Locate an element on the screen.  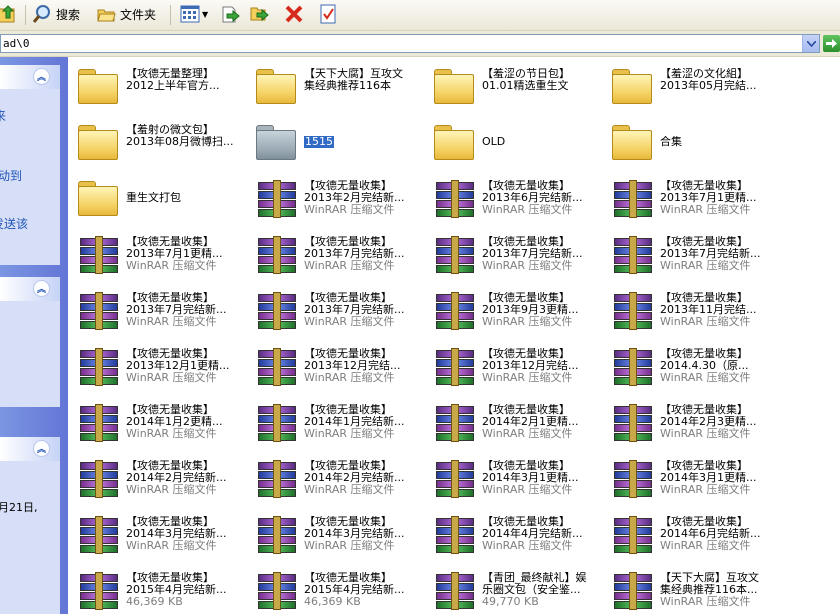
go-button is located at coordinates (831, 43).